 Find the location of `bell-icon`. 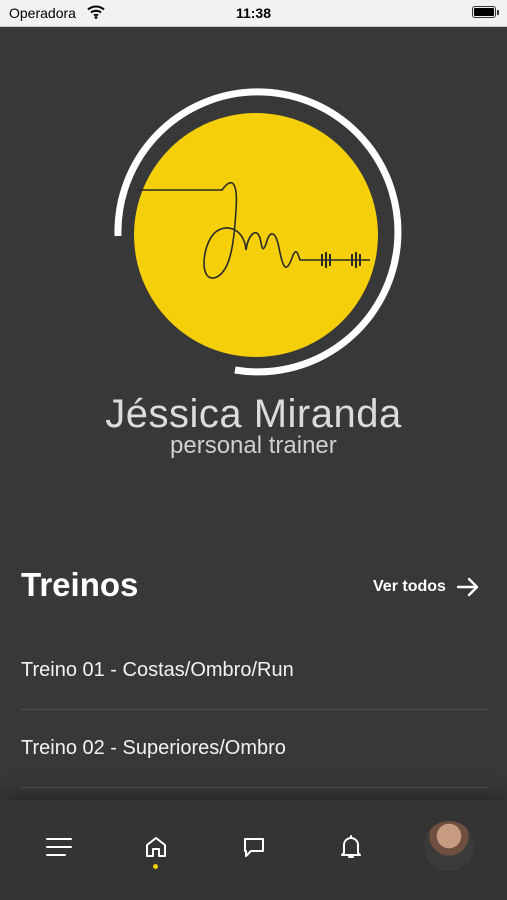

bell-icon is located at coordinates (351, 846).